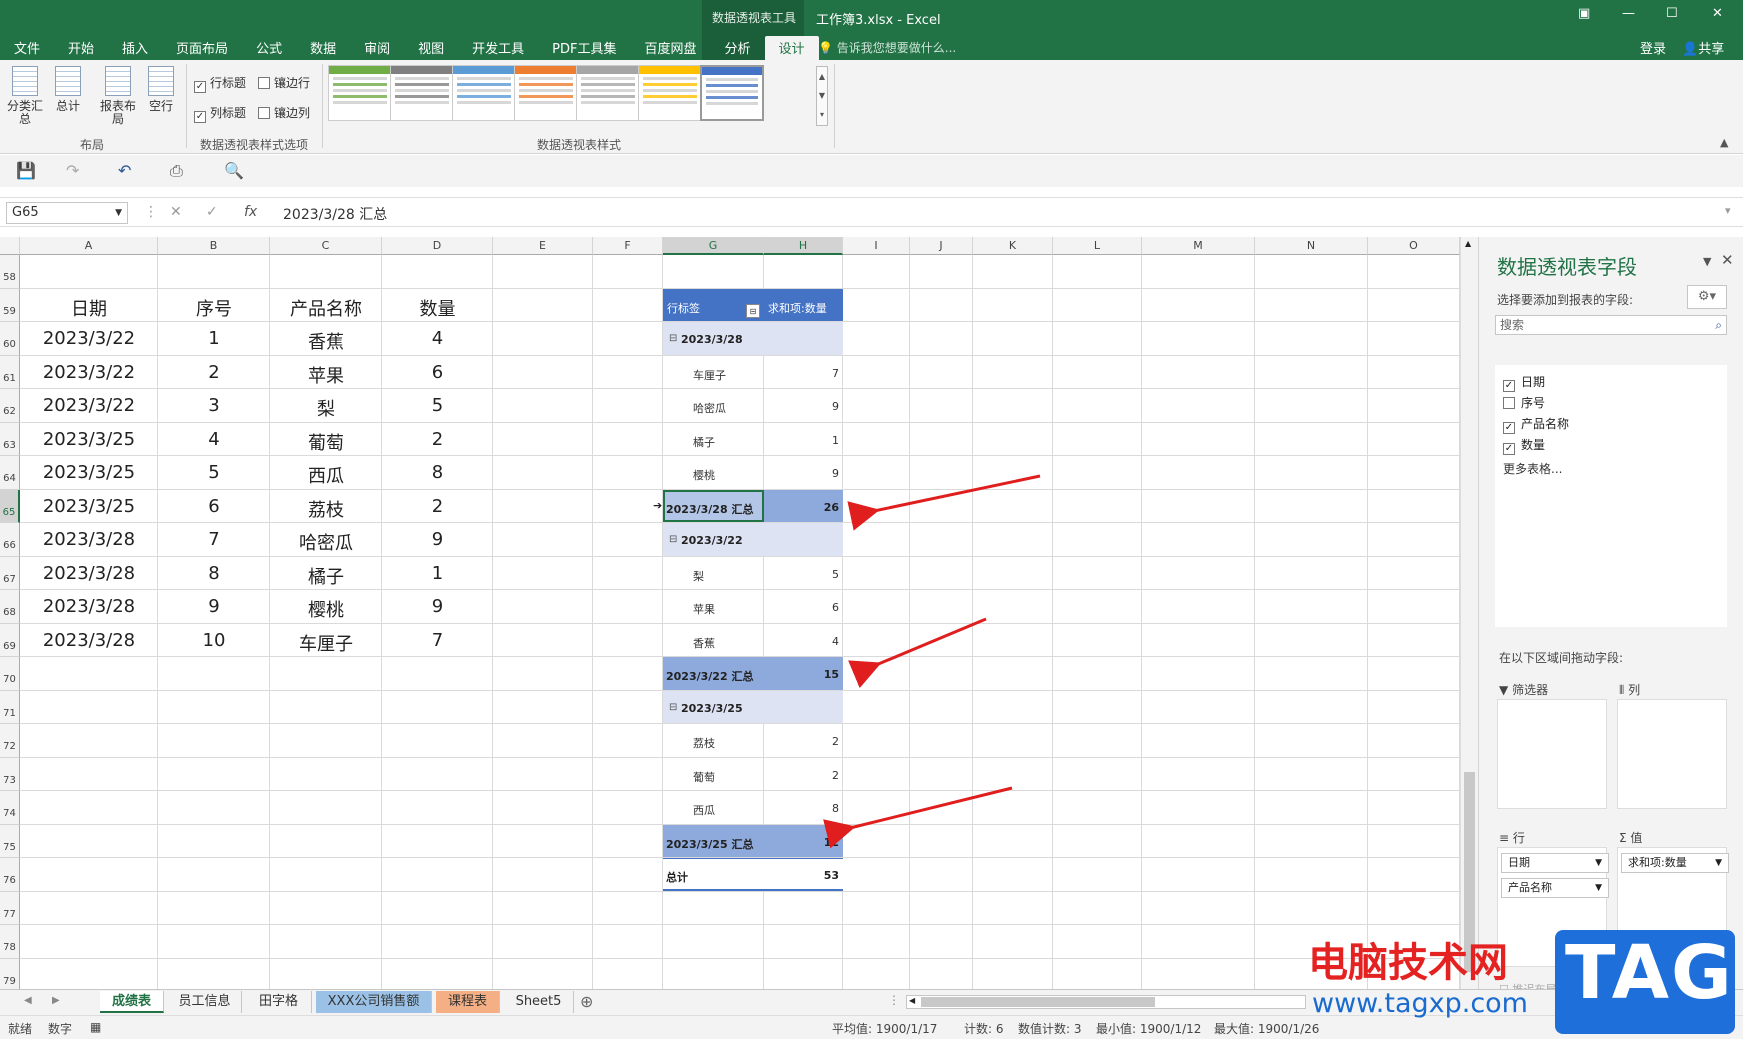 This screenshot has width=1743, height=1039. Describe the element at coordinates (323, 48) in the screenshot. I see `menu-tab-item: 数据` at that location.